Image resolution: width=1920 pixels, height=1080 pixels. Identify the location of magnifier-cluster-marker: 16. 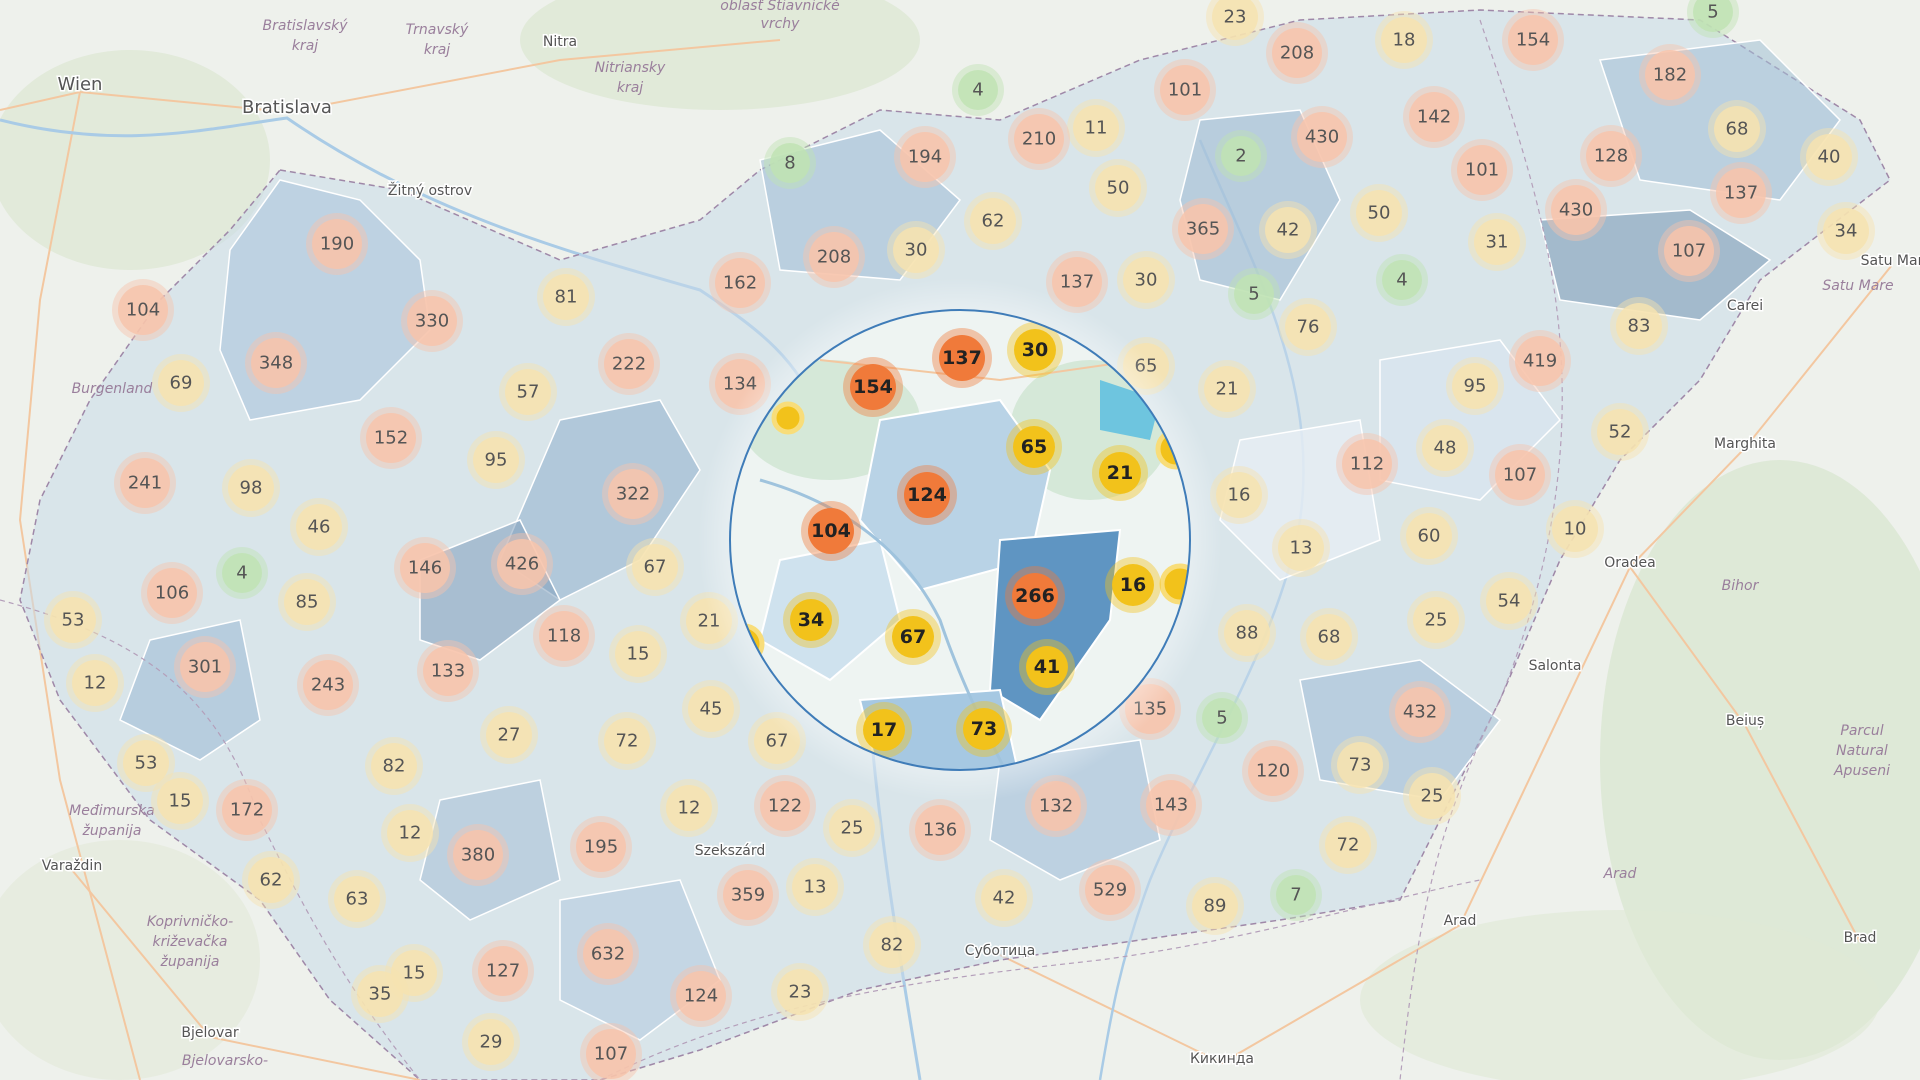
(1133, 585).